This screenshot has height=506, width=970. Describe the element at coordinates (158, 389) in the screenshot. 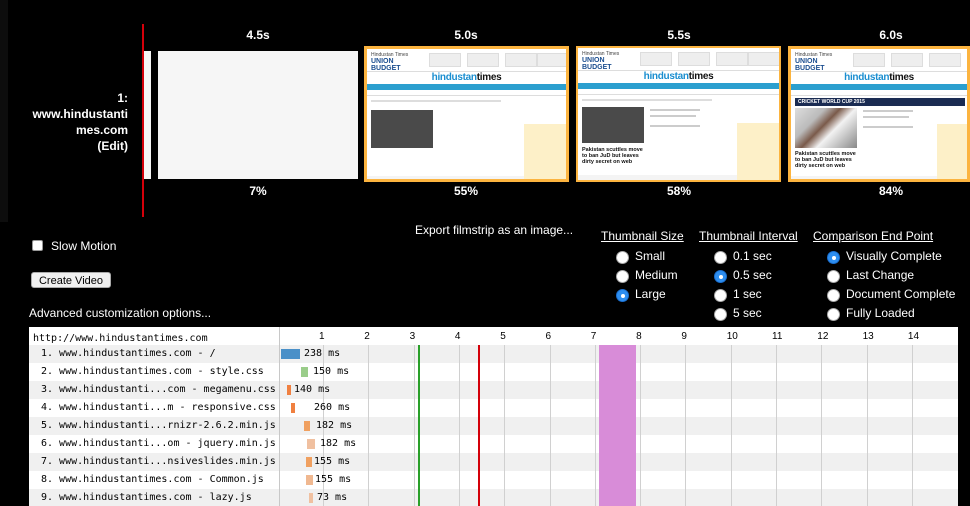

I see `waterfall-row-name: 3. www.hindustanti...com - megamenu.css` at that location.